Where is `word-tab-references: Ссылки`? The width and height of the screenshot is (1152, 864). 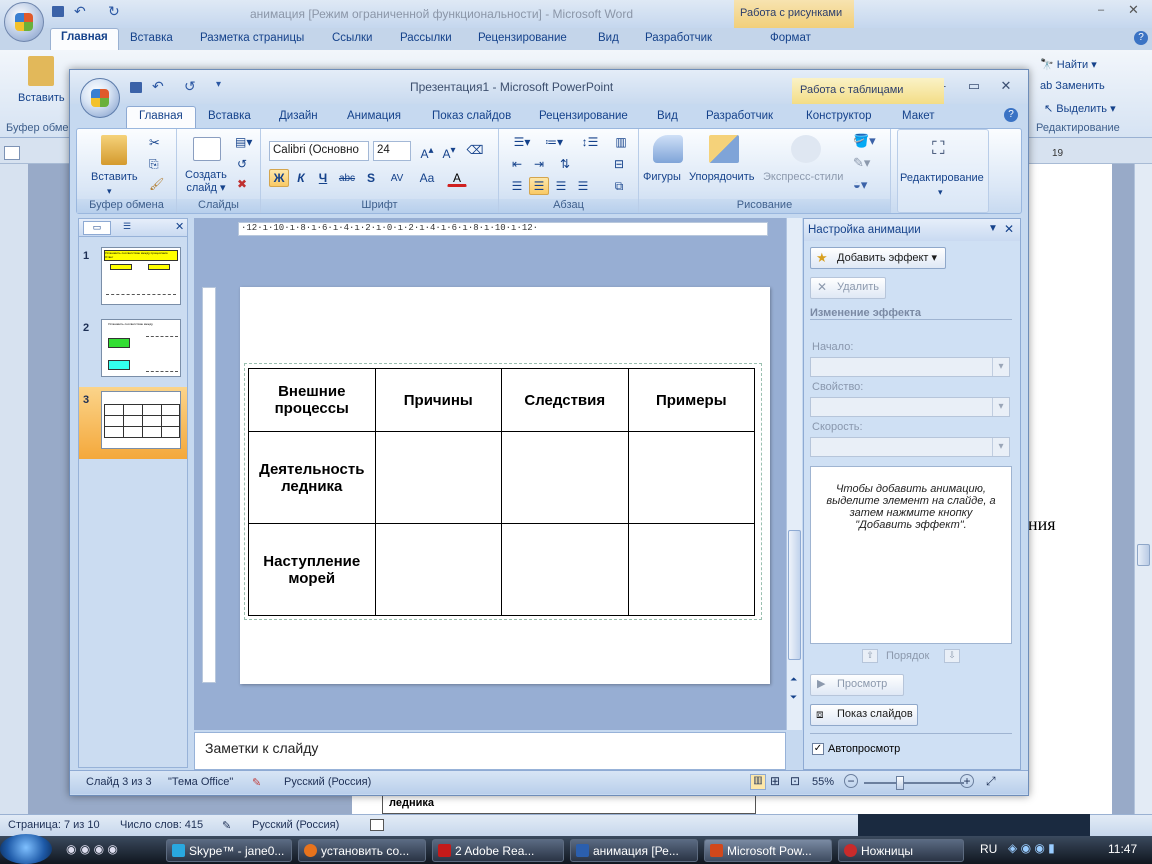
word-tab-references: Ссылки is located at coordinates (352, 38).